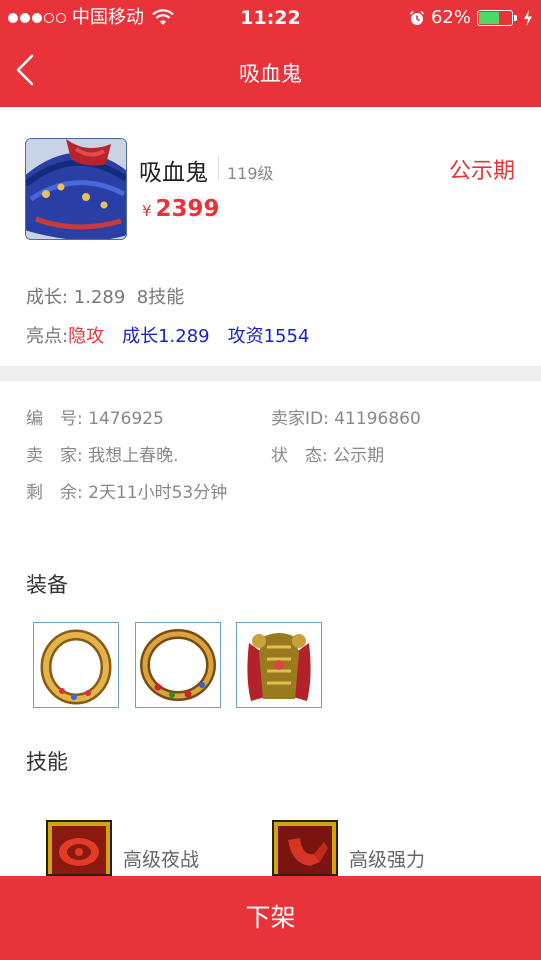  I want to click on night-battle-icon, so click(79, 848).